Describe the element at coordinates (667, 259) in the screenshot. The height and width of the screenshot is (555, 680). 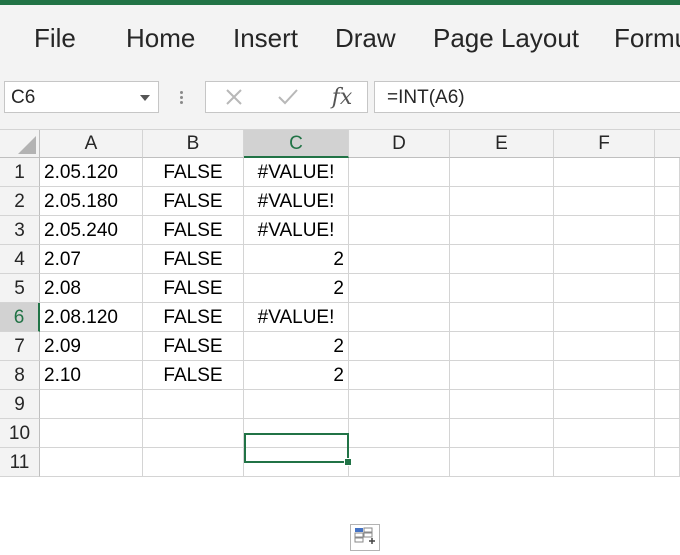
I see `cell-g4` at that location.